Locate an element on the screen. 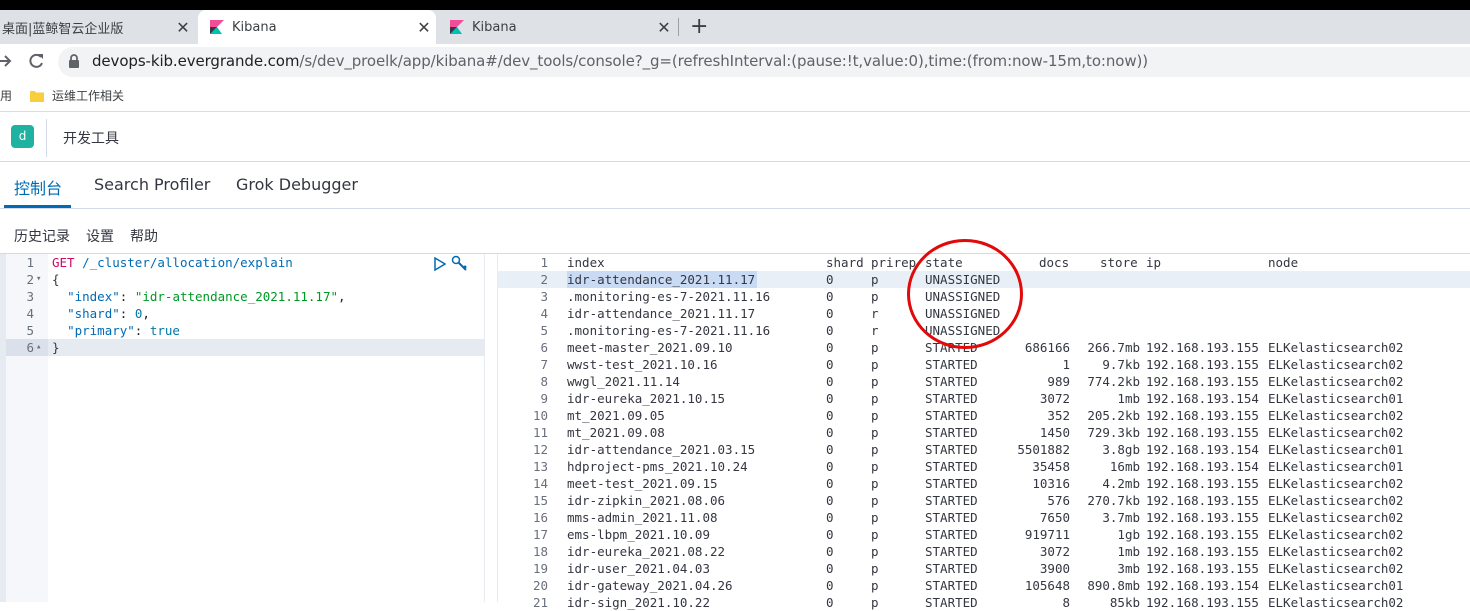 This screenshot has height=611, width=1470. header-separator is located at coordinates (46, 138).